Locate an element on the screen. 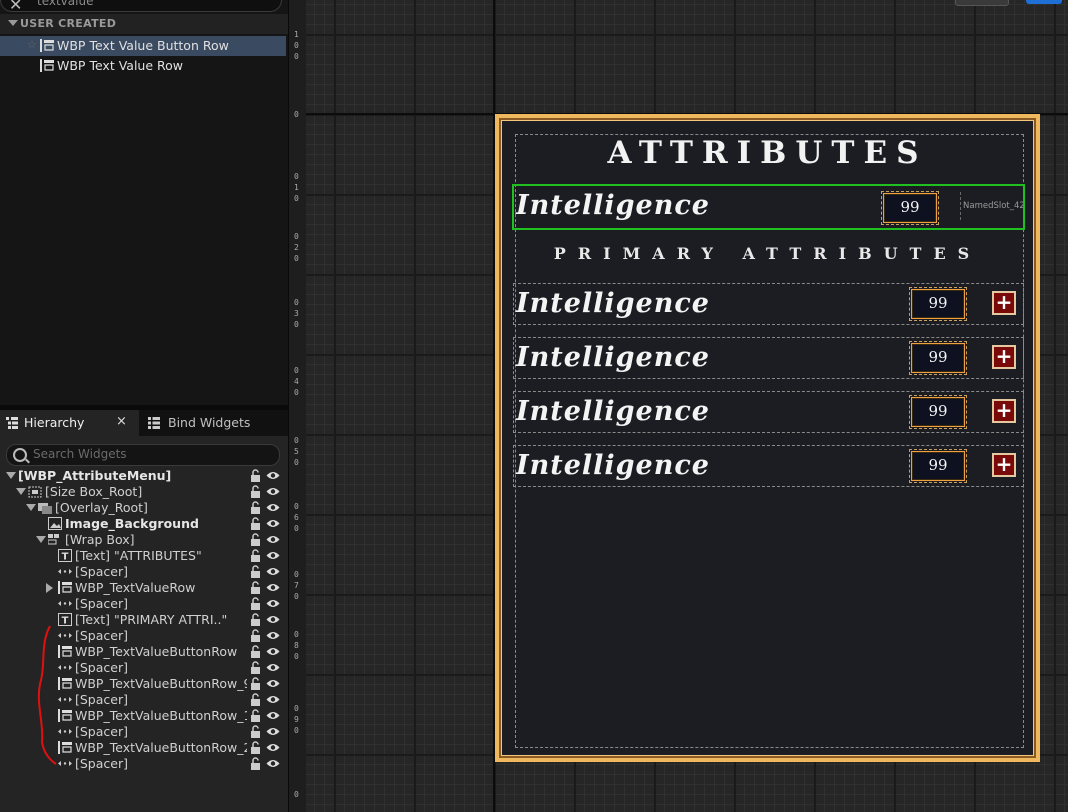  close-tab-icon: × is located at coordinates (121, 421).